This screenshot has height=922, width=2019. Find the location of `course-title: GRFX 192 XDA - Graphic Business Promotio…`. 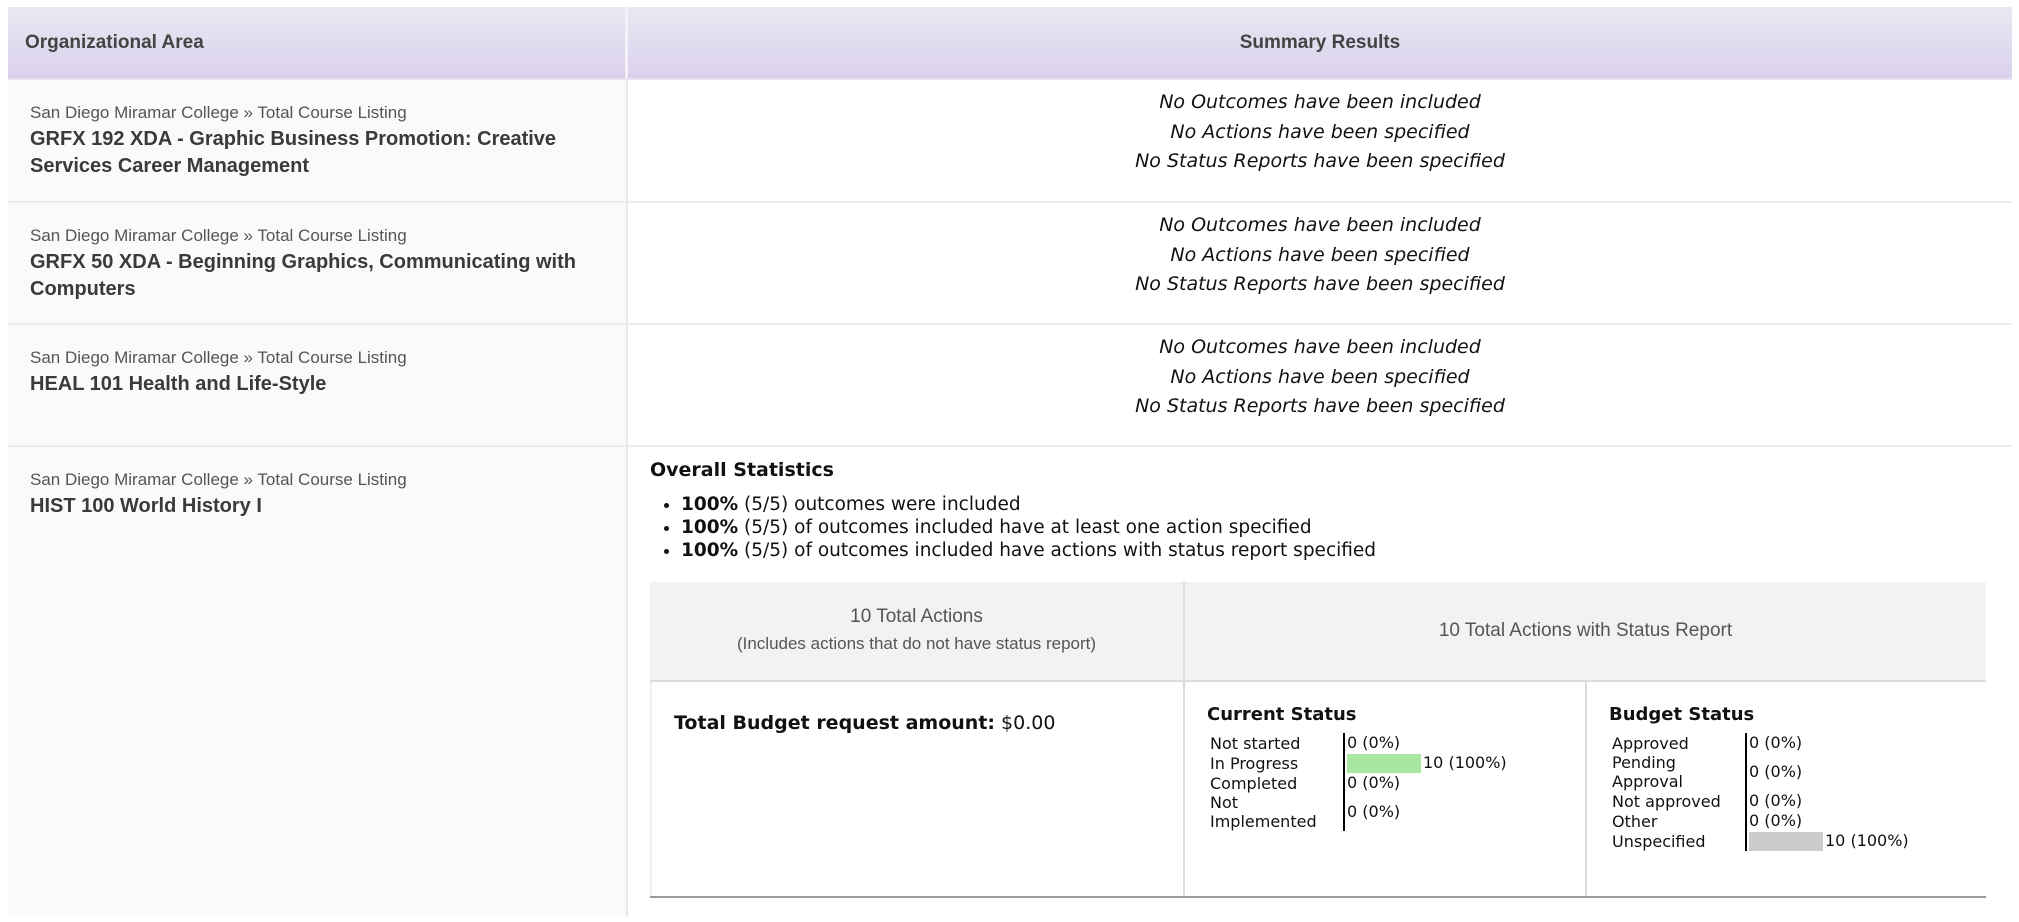

course-title: GRFX 192 XDA - Graphic Business Promotio… is located at coordinates (320, 153).